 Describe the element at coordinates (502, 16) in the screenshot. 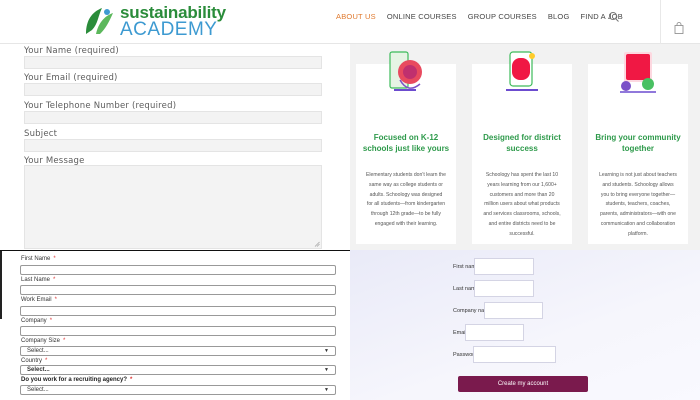

I see `nav-group-courses: GROUP COURSES` at that location.